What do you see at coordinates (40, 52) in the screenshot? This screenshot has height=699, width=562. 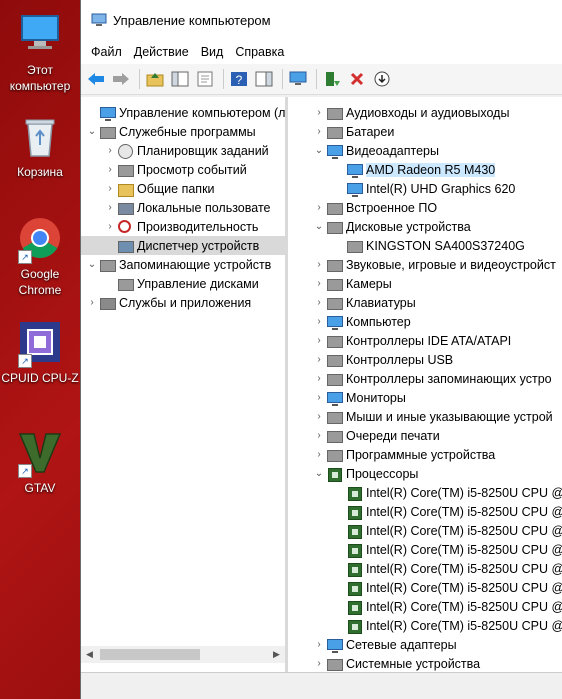 I see `desktop-icon-this-pc: Этот компьютер` at bounding box center [40, 52].